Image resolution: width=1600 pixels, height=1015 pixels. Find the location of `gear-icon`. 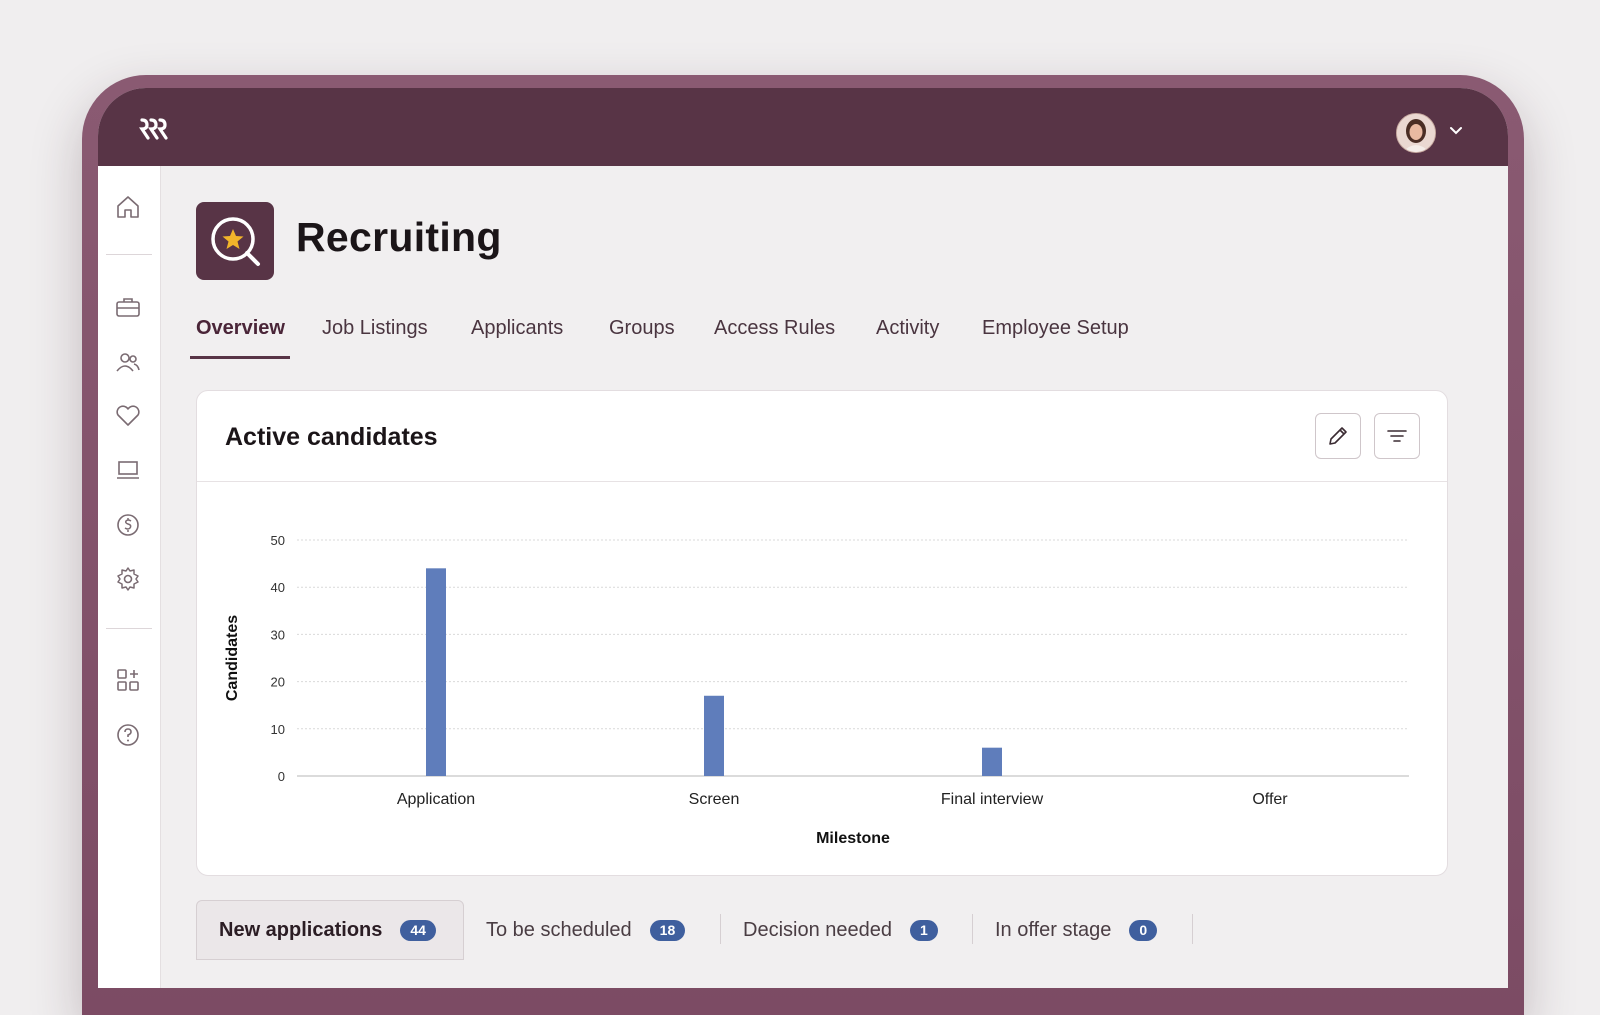

gear-icon is located at coordinates (128, 579).